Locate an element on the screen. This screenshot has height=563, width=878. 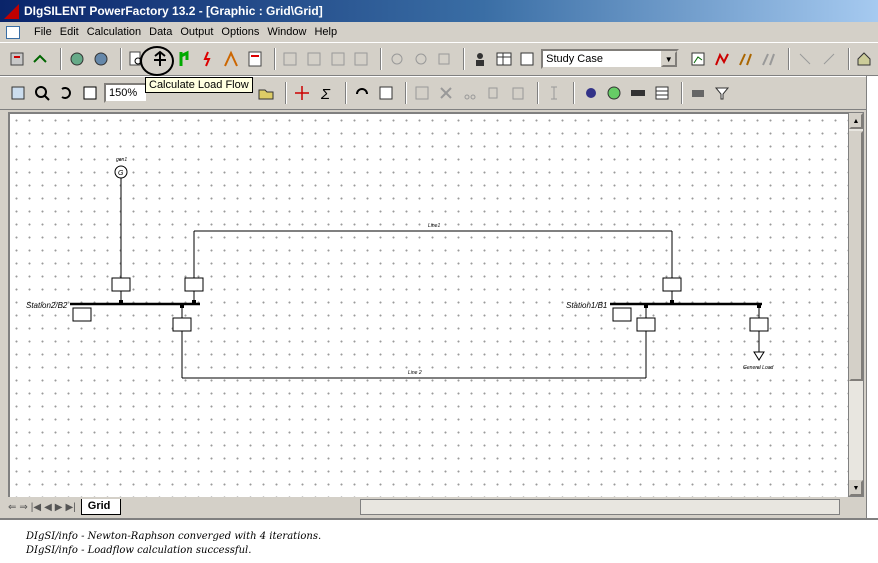
tab-bar: ⇐ ⇒ |◀ ◀ ▶ ▶| Grid is located at coordinates (436, 507).